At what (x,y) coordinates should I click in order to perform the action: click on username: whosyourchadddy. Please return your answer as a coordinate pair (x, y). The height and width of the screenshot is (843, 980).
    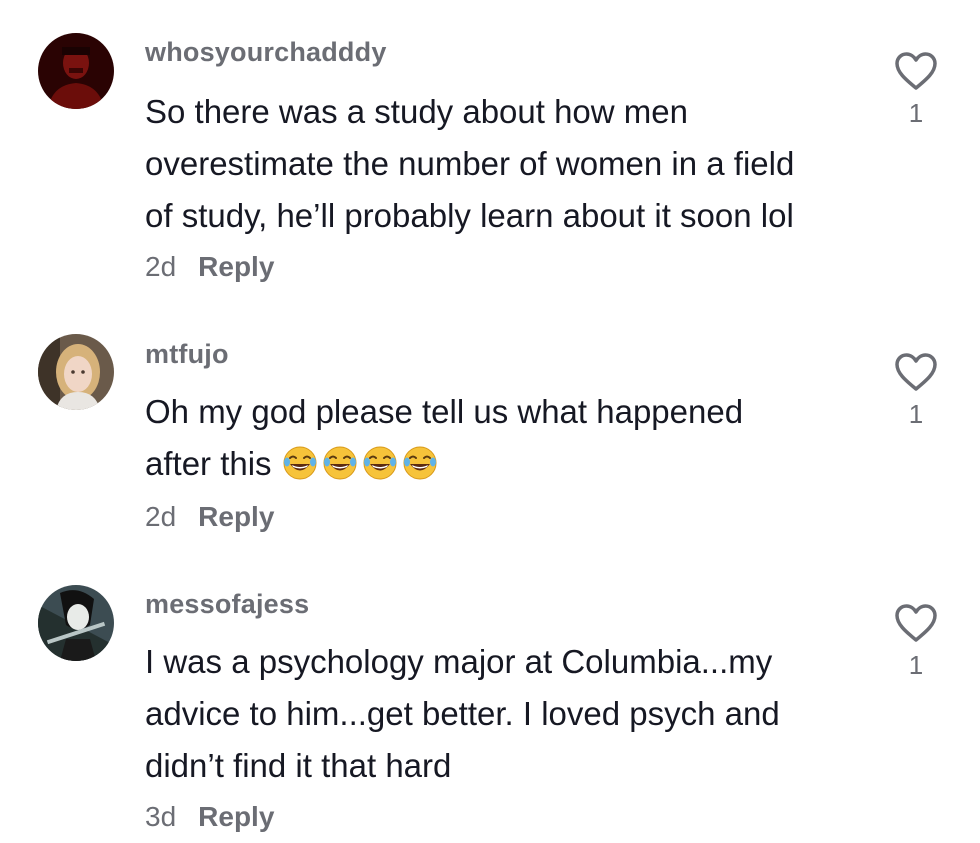
    Looking at the image, I should click on (266, 52).